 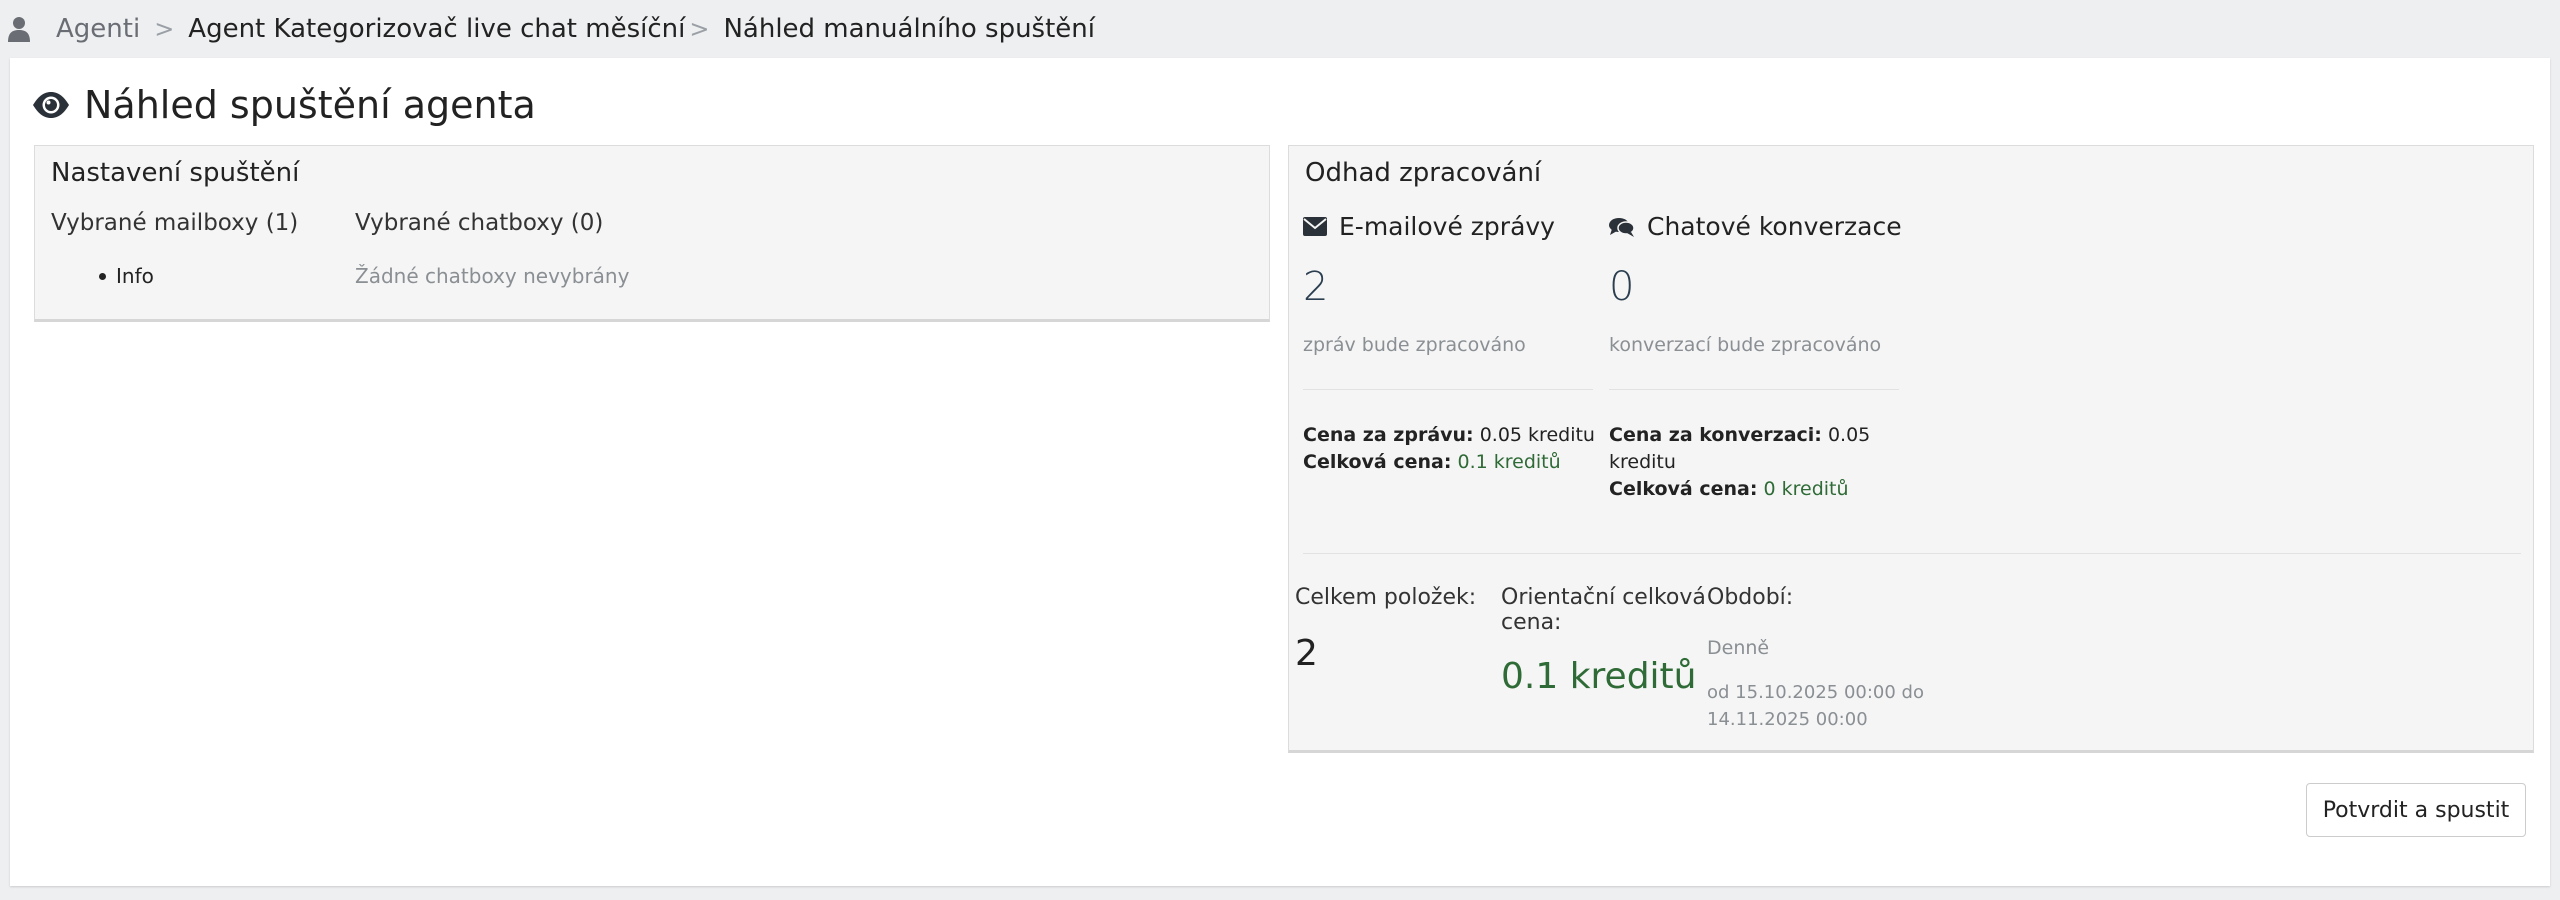 I want to click on comments-icon, so click(x=1622, y=227).